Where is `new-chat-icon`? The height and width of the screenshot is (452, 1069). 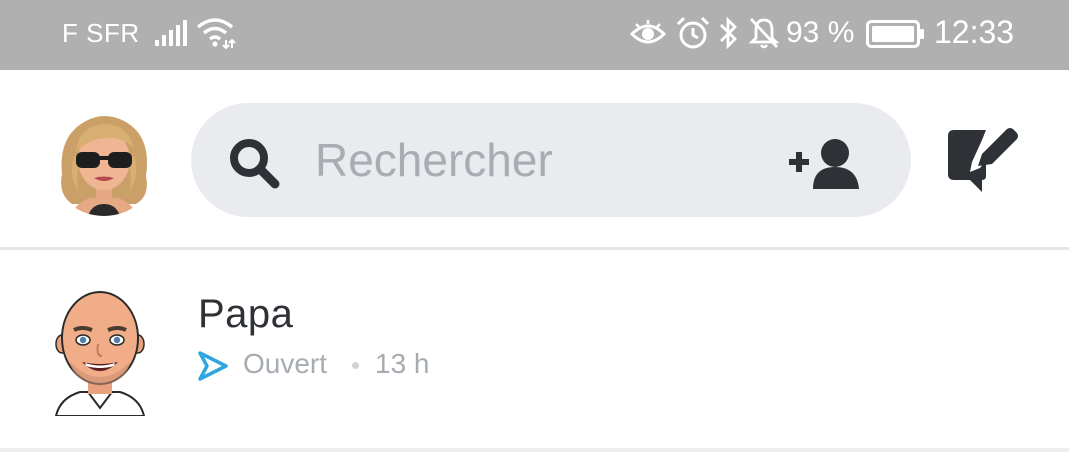 new-chat-icon is located at coordinates (984, 162).